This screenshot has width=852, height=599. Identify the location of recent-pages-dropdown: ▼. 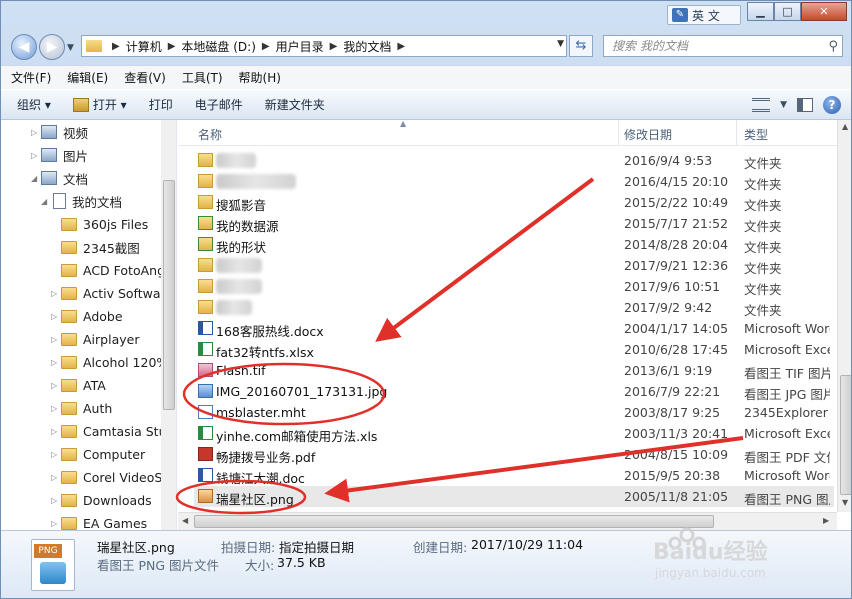
(70, 48).